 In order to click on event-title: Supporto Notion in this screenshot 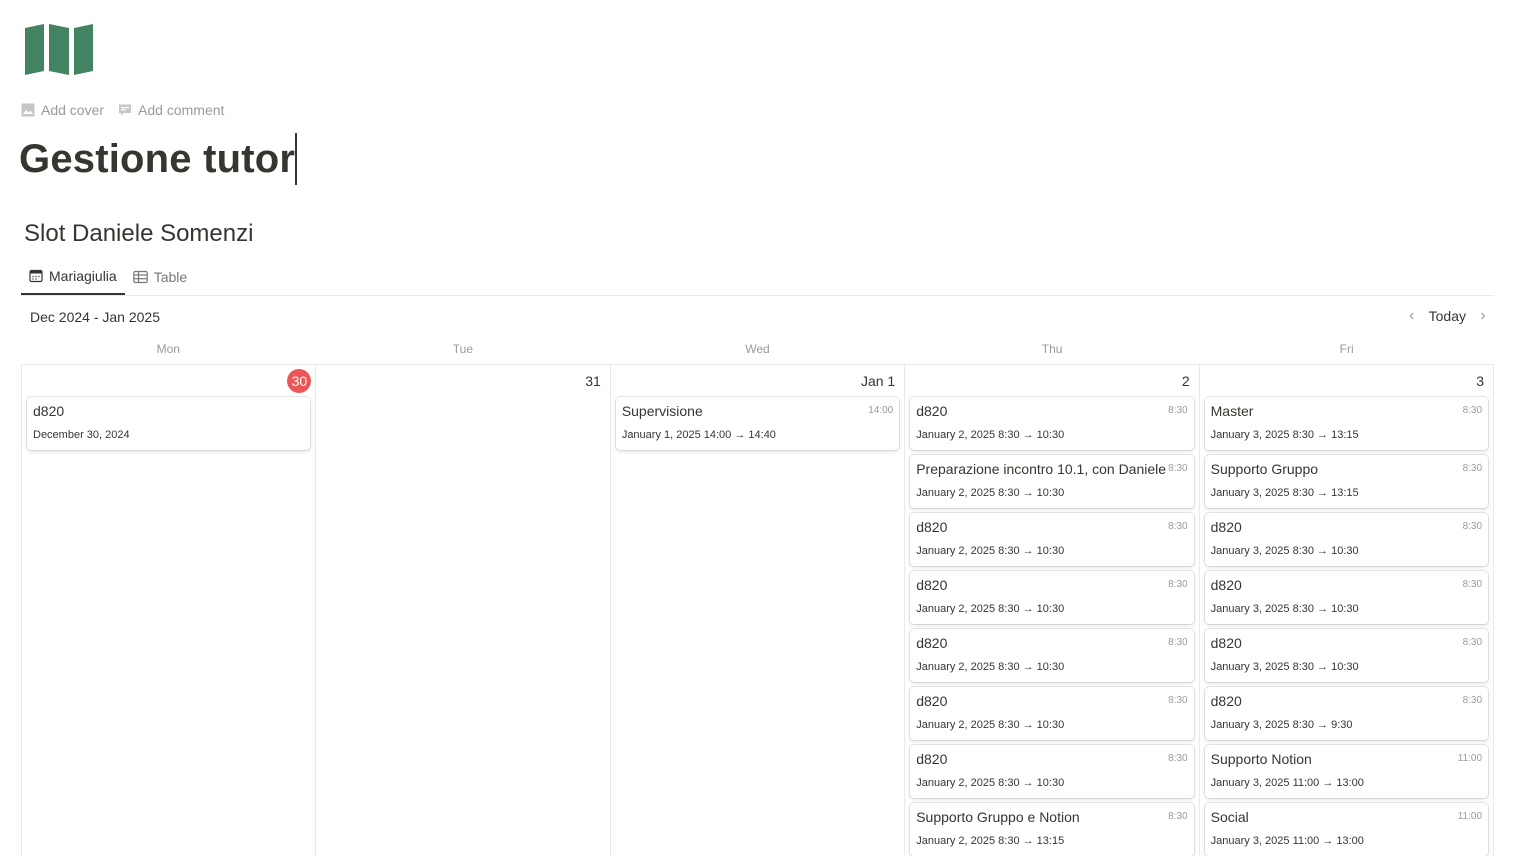, I will do `click(1261, 759)`.